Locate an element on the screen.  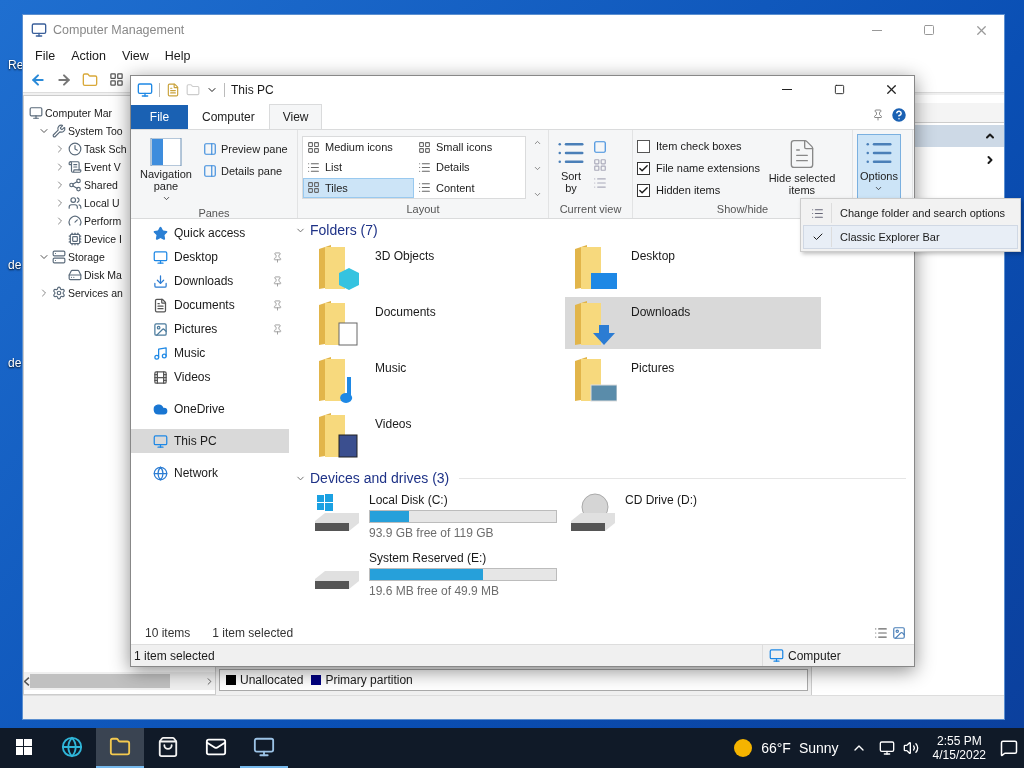
nav-item: Videos is located at coordinates (210, 377).